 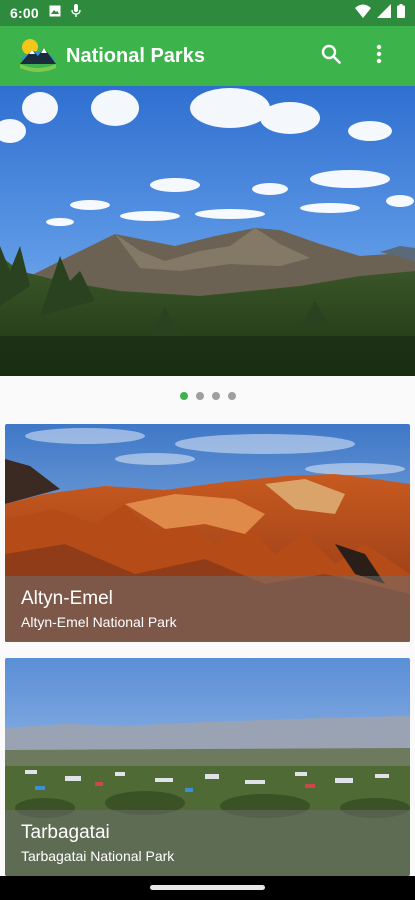 What do you see at coordinates (183, 396) in the screenshot?
I see `page-dot-active` at bounding box center [183, 396].